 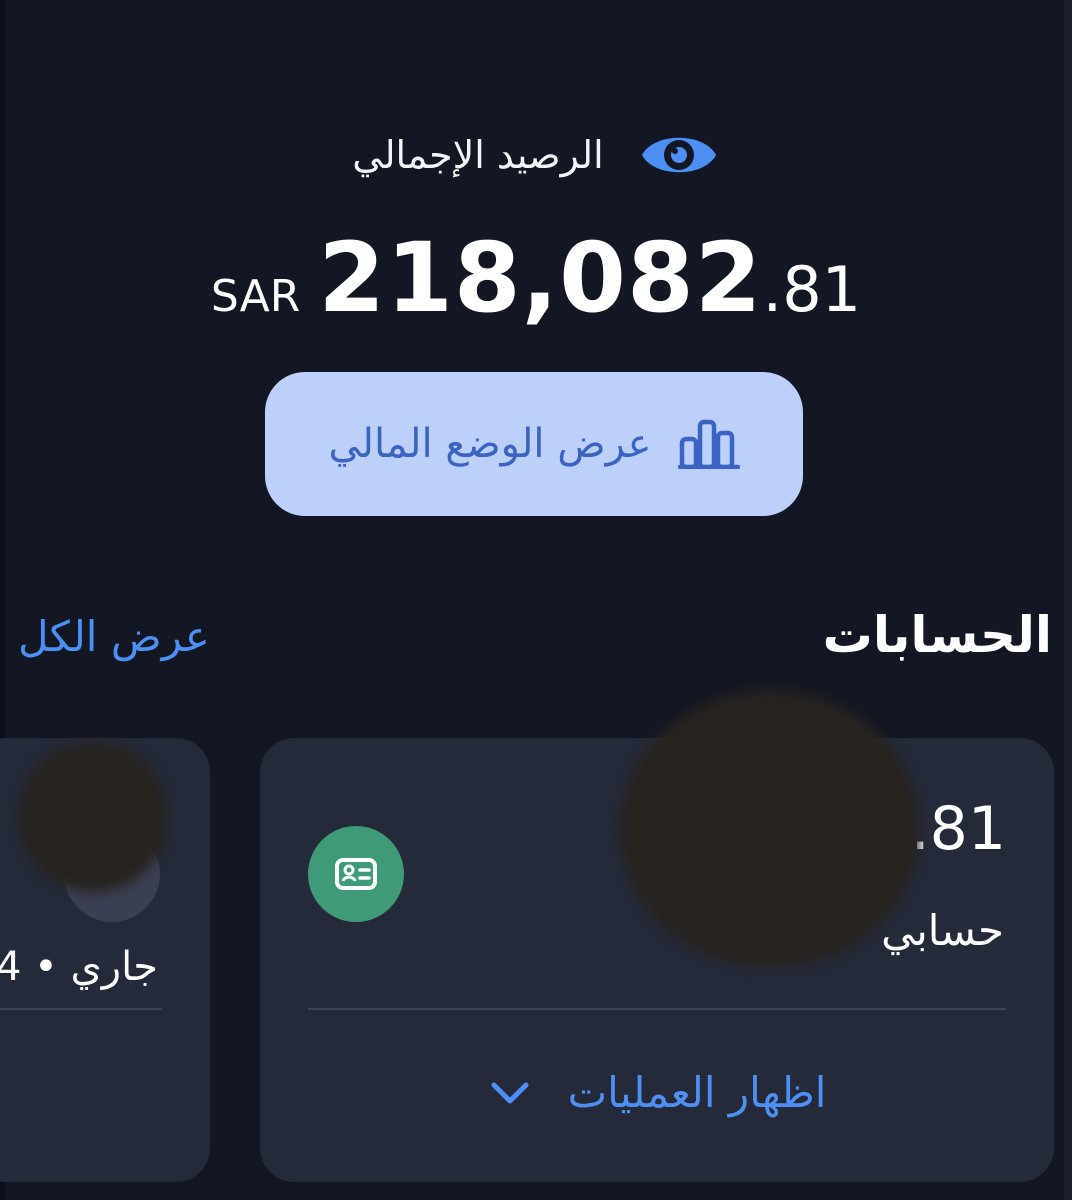 I want to click on id-card-glyph, so click(x=356, y=874).